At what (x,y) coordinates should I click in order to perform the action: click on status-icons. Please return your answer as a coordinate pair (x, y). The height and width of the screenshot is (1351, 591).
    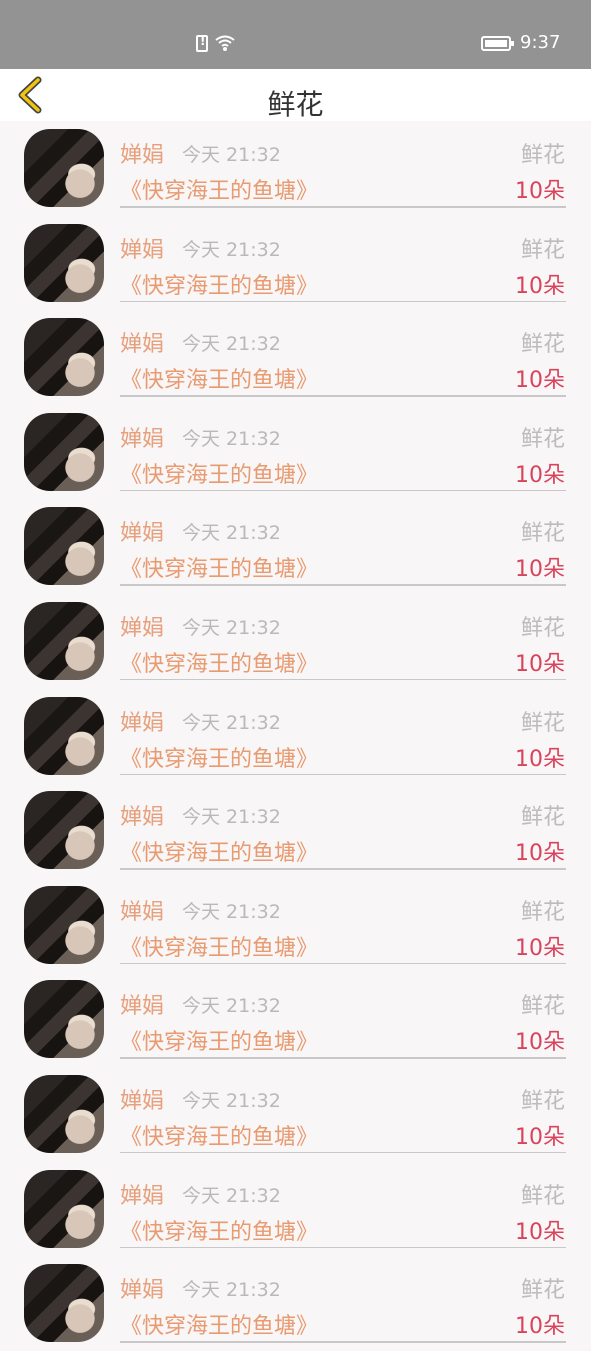
    Looking at the image, I should click on (216, 43).